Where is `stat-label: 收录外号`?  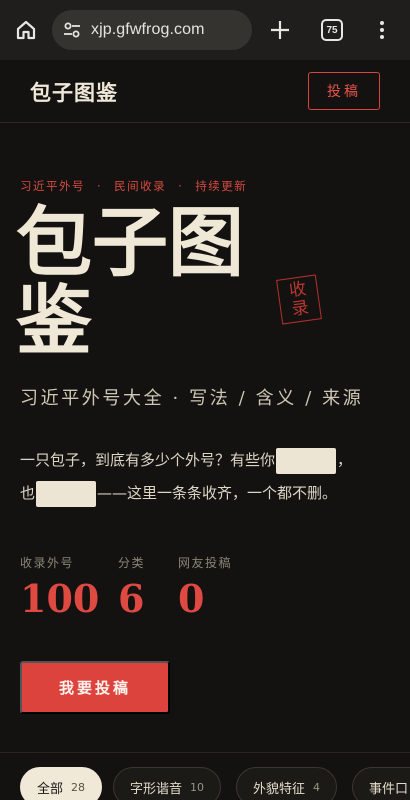
stat-label: 收录外号 is located at coordinates (47, 563).